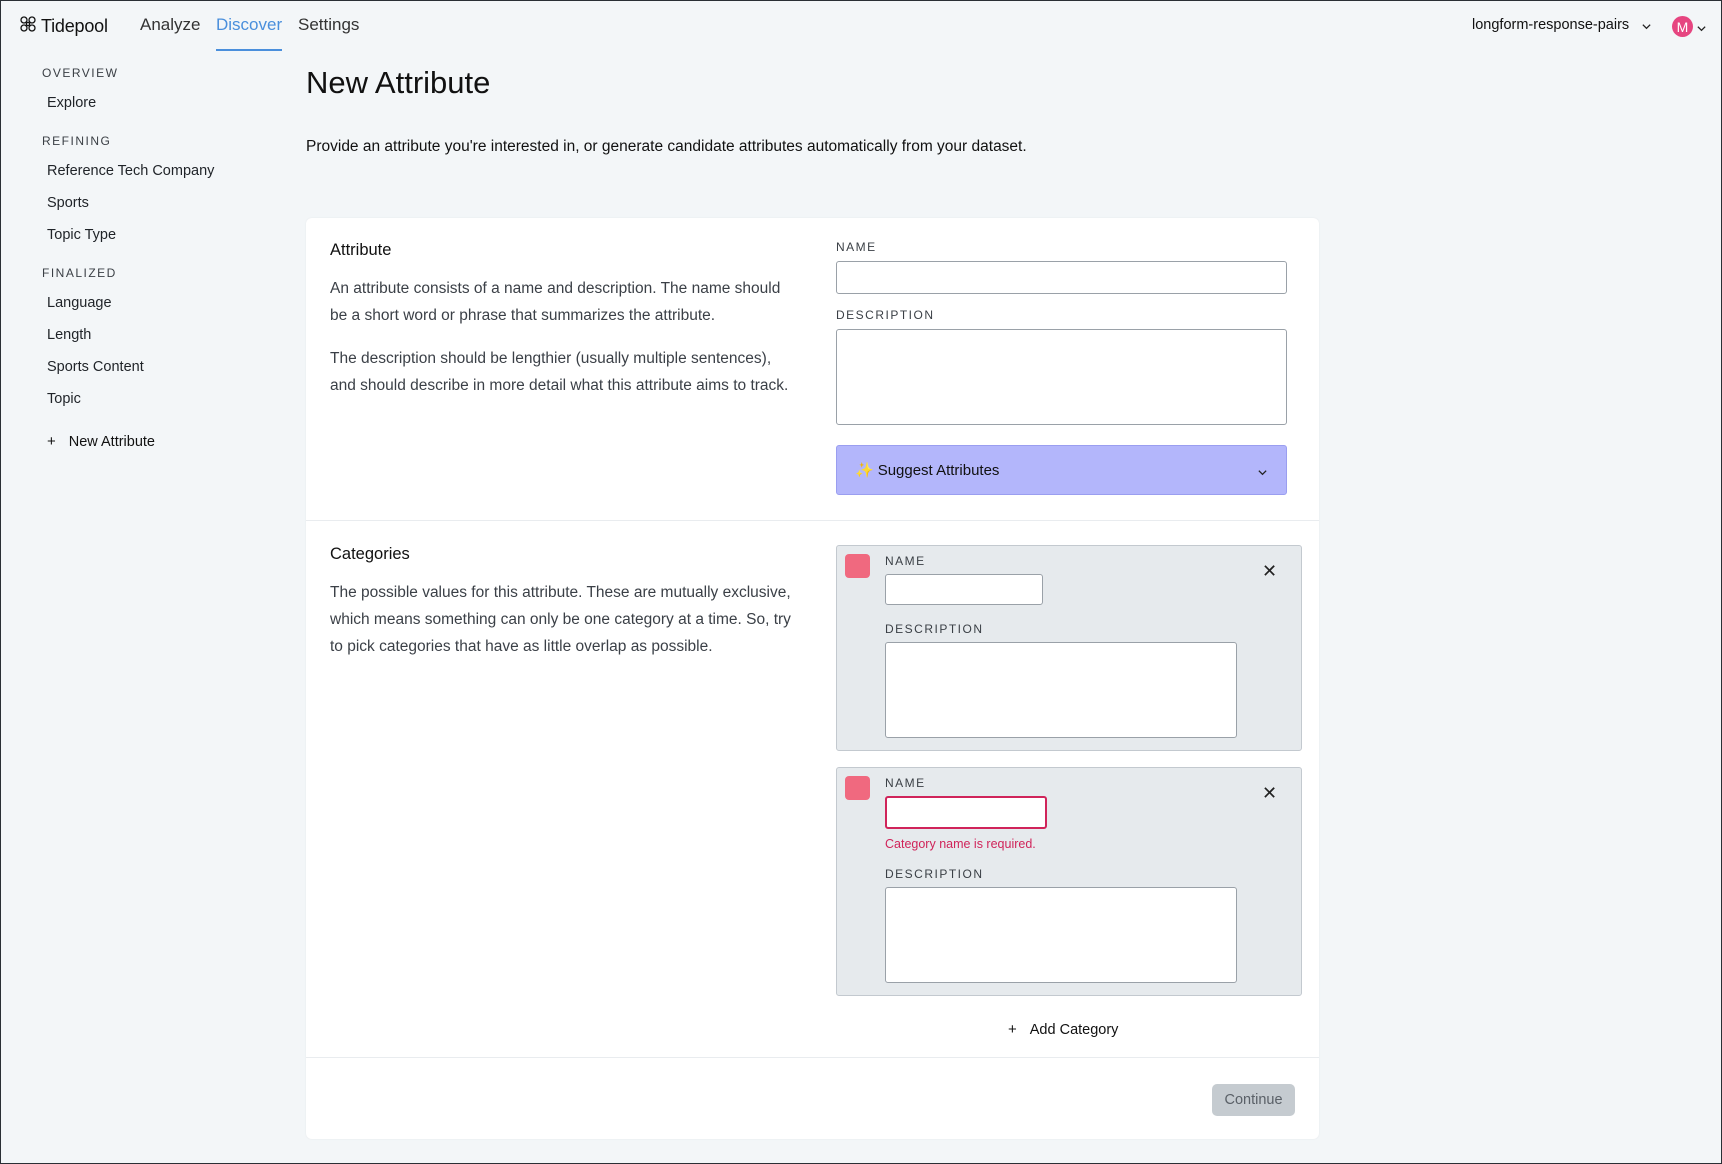 The image size is (1722, 1164). Describe the element at coordinates (79, 273) in the screenshot. I see `sidebar-section-finalized: FINALIZED` at that location.